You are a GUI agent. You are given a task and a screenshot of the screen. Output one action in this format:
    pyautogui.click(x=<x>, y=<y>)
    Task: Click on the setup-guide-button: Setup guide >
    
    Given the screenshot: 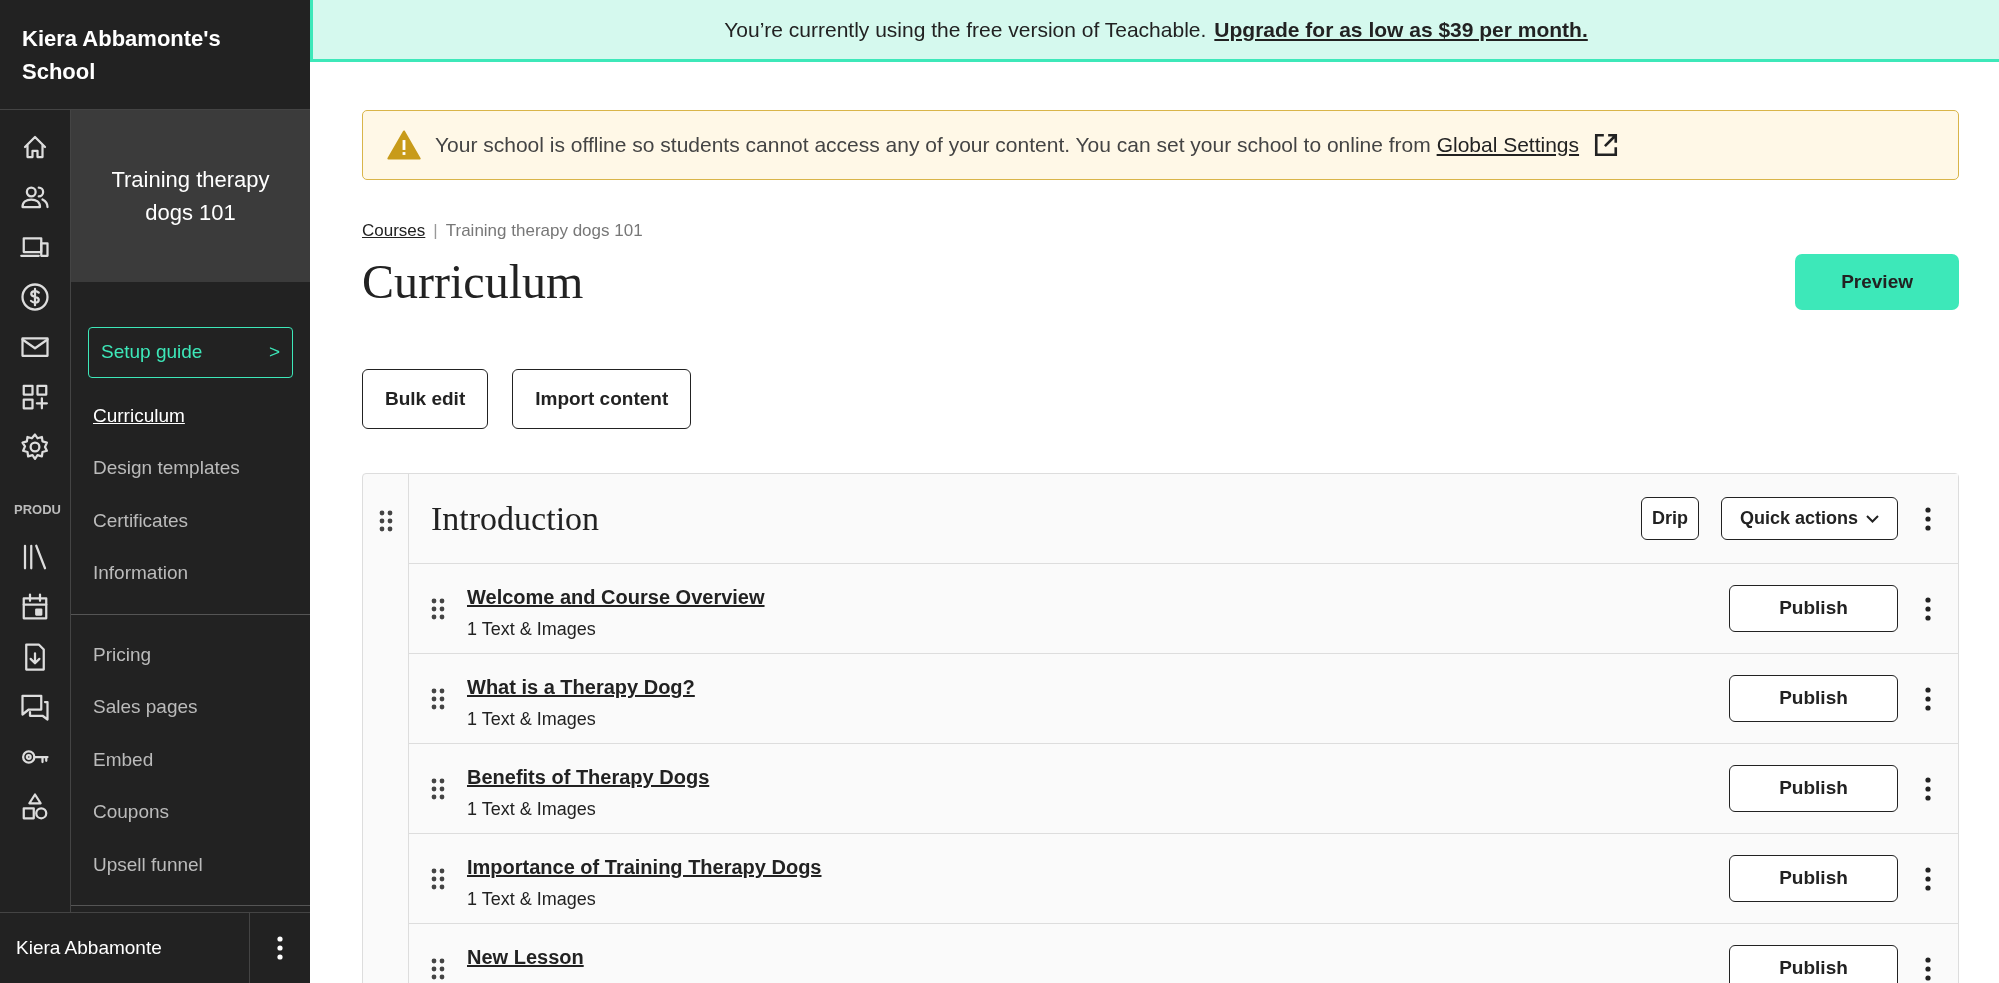 What is the action you would take?
    pyautogui.click(x=190, y=352)
    